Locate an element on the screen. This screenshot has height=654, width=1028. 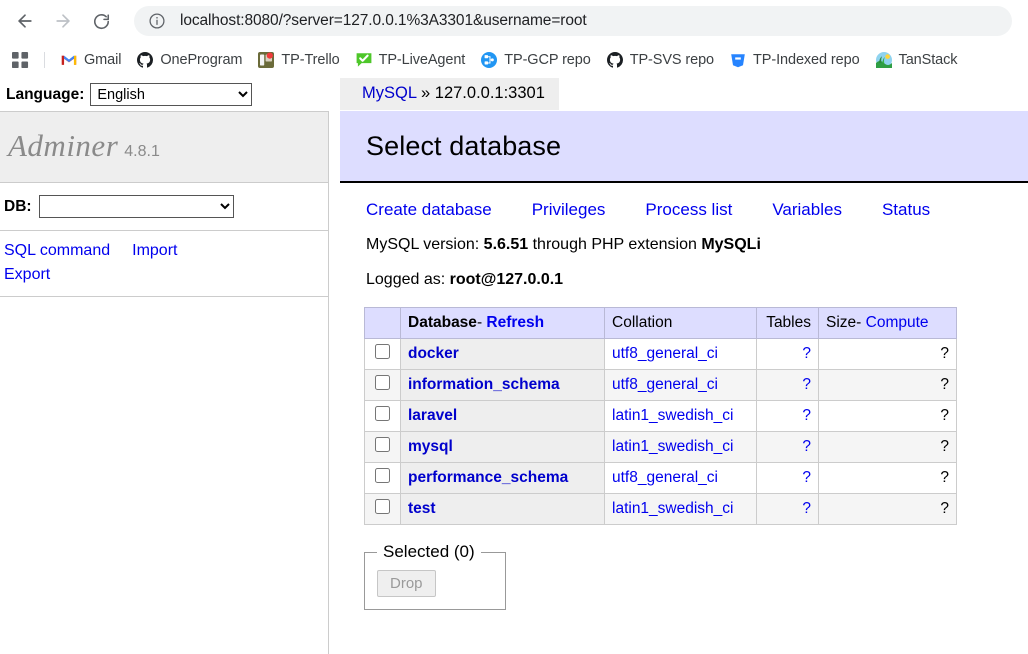
bookmark-tp-gcp-repo: TP-GCP repo is located at coordinates (535, 60).